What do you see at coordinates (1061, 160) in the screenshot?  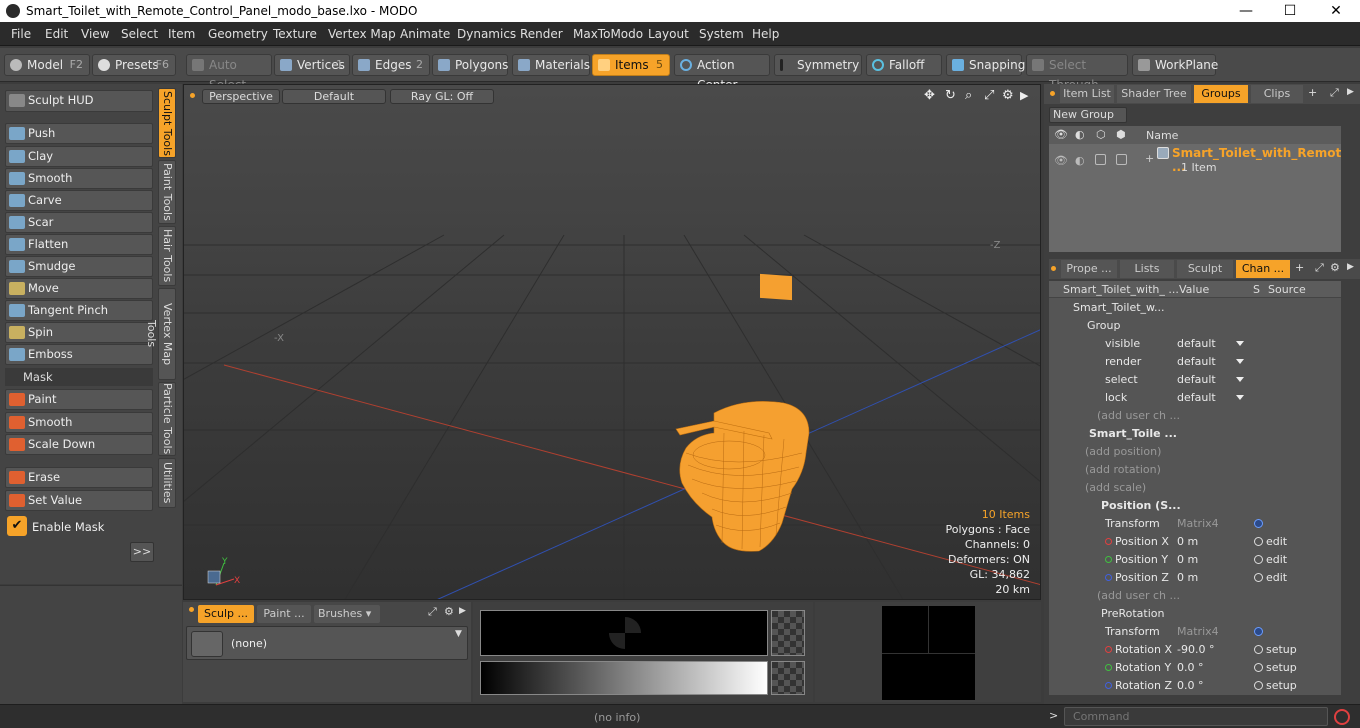 I see `group-visibility-icon: 👁` at bounding box center [1061, 160].